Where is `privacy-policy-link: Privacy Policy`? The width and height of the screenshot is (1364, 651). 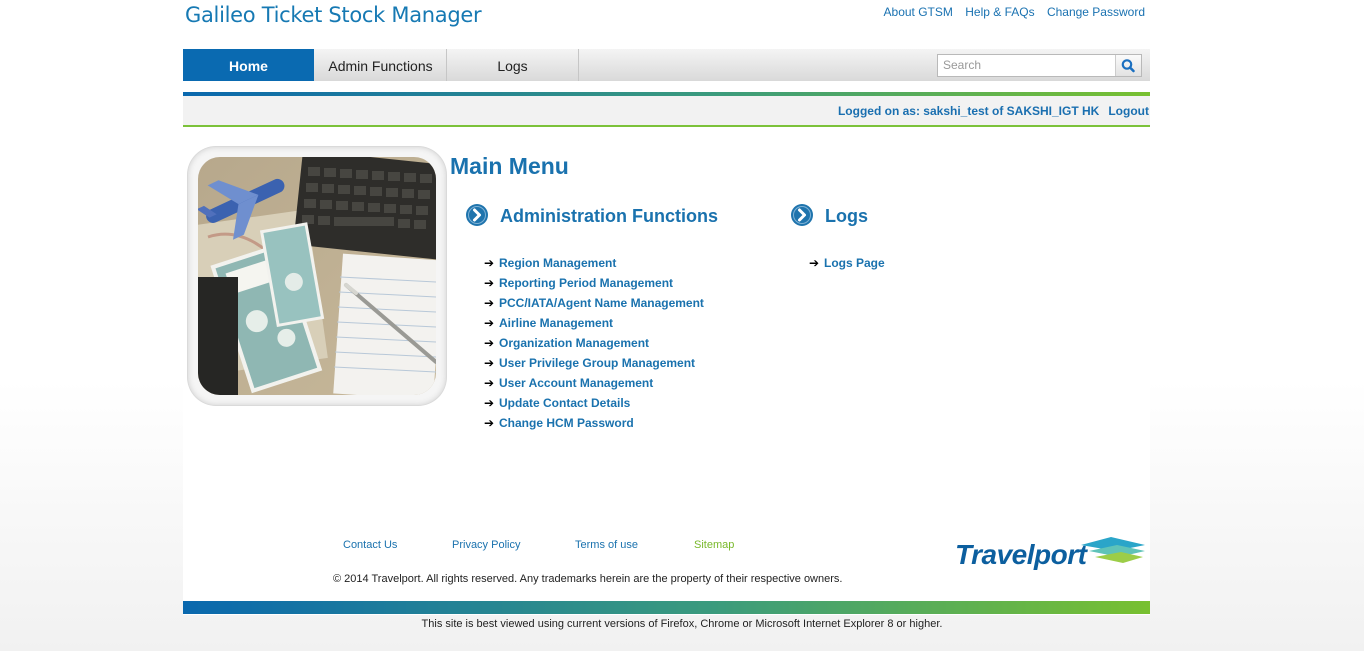 privacy-policy-link: Privacy Policy is located at coordinates (486, 545).